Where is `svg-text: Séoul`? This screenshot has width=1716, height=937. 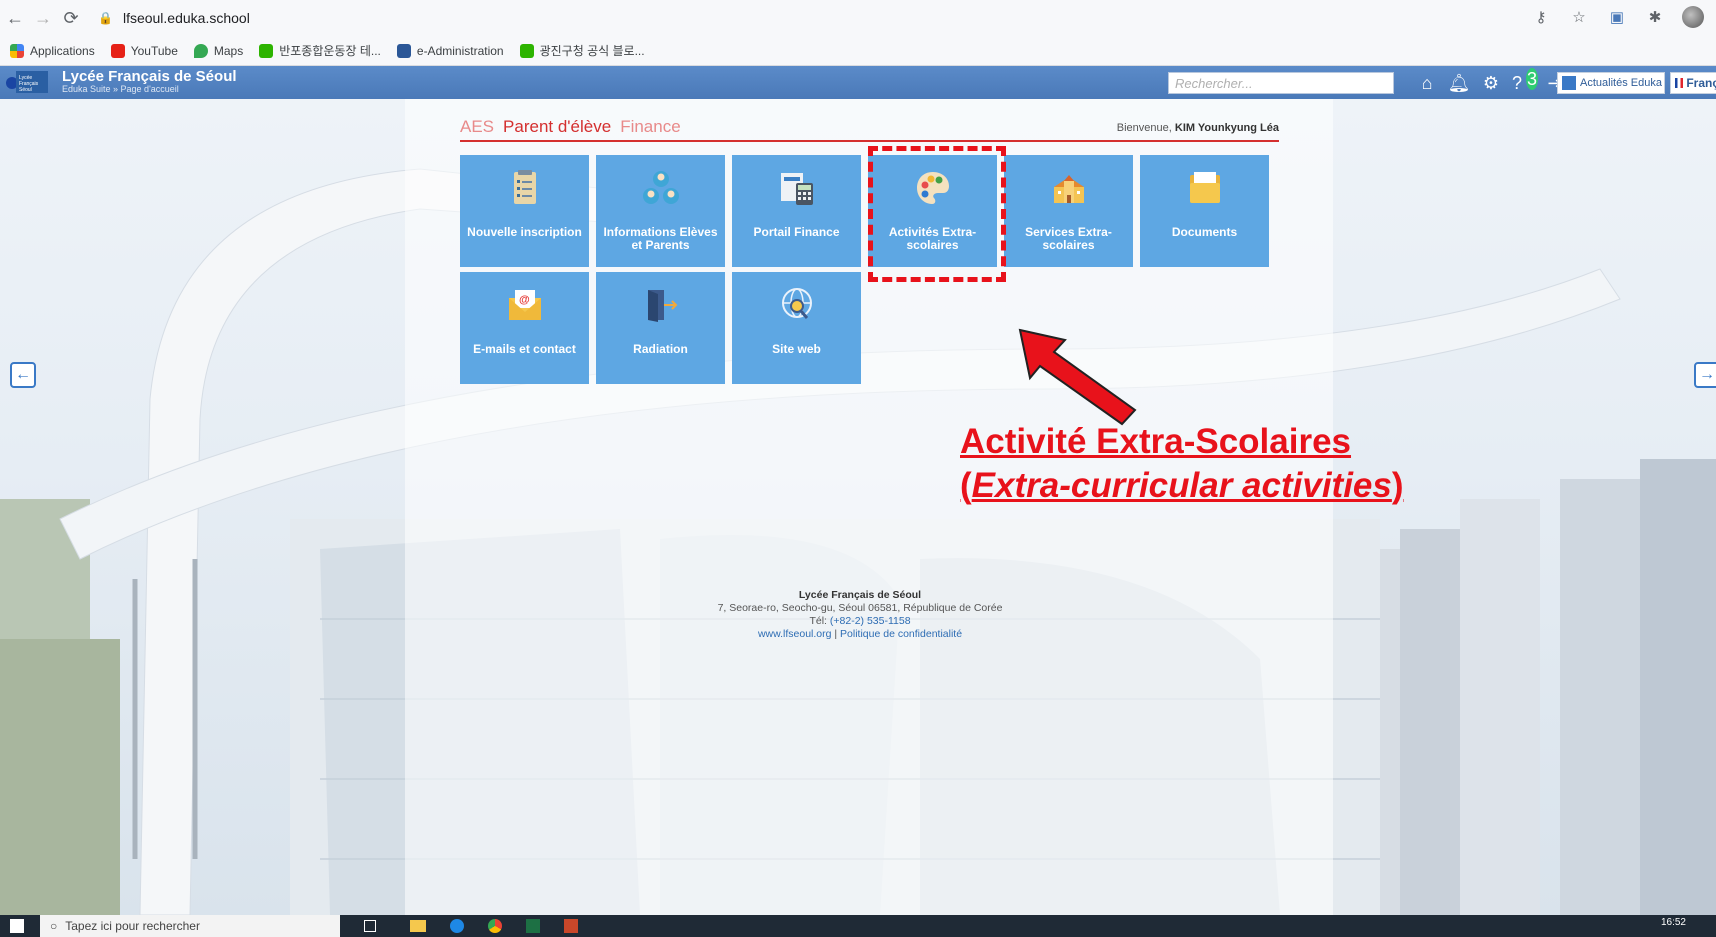 svg-text: Séoul is located at coordinates (25, 90).